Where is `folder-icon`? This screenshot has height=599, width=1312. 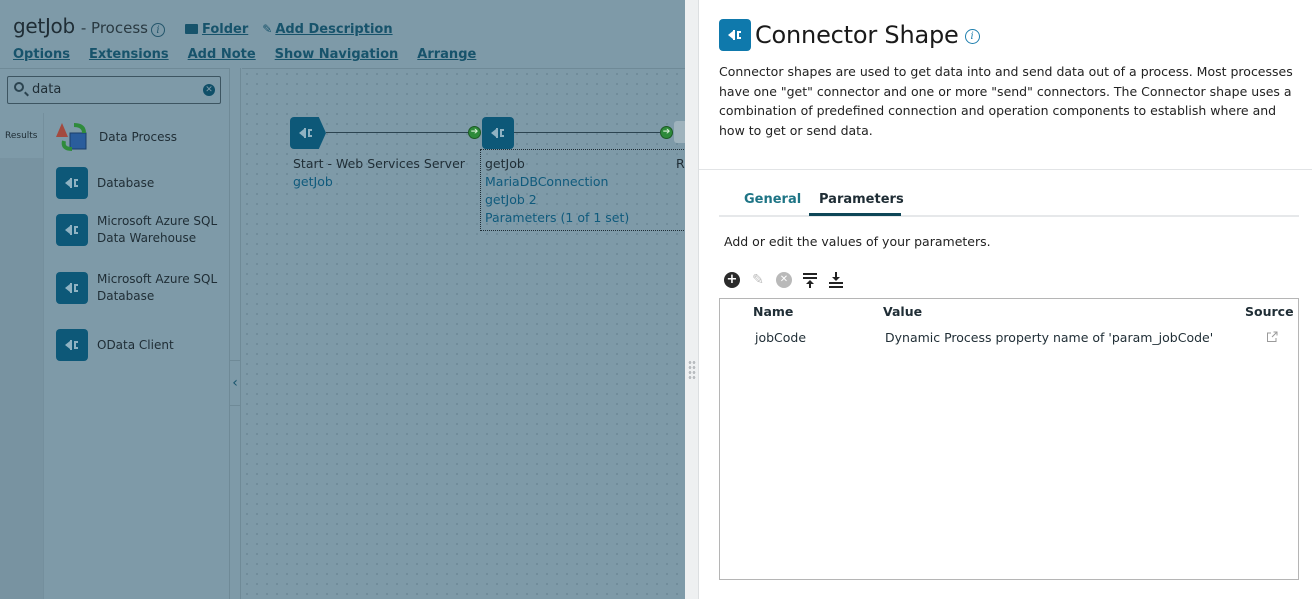 folder-icon is located at coordinates (191, 29).